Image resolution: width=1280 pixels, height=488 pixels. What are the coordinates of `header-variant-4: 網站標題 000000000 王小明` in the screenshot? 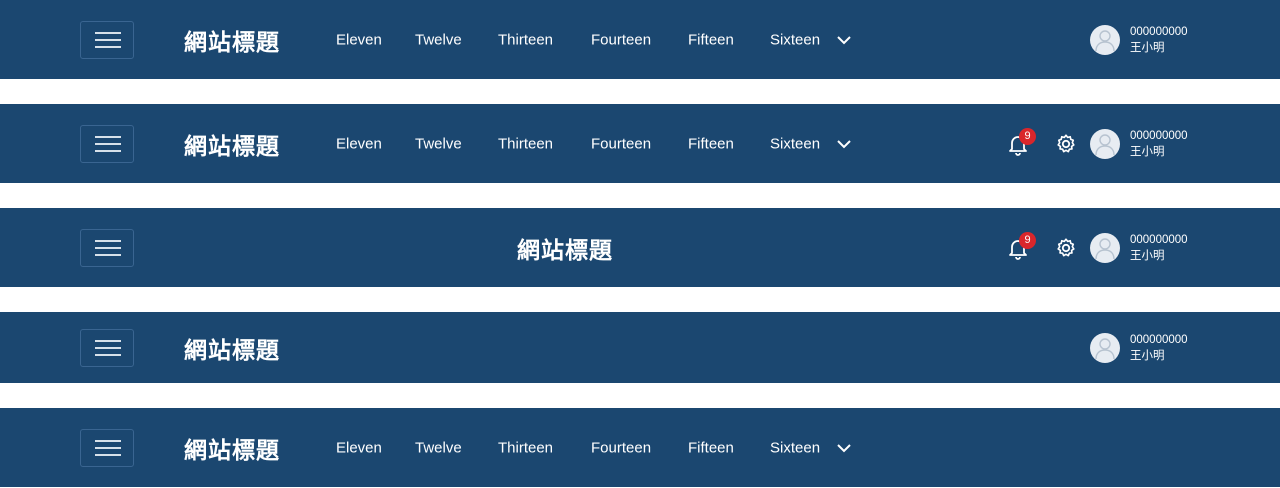 It's located at (640, 347).